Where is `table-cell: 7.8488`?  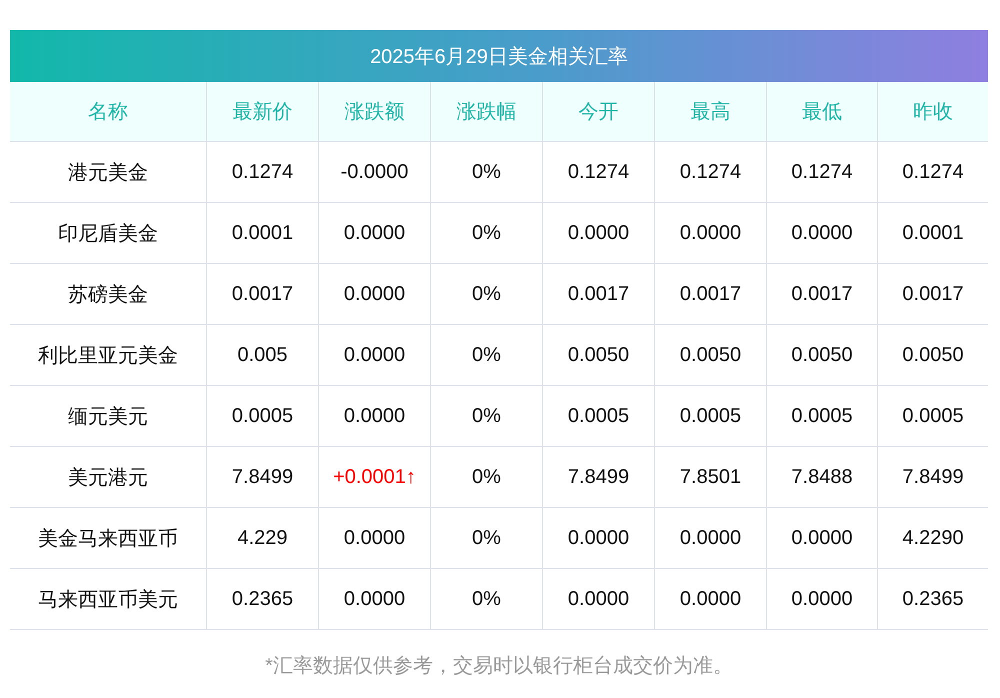 table-cell: 7.8488 is located at coordinates (821, 477).